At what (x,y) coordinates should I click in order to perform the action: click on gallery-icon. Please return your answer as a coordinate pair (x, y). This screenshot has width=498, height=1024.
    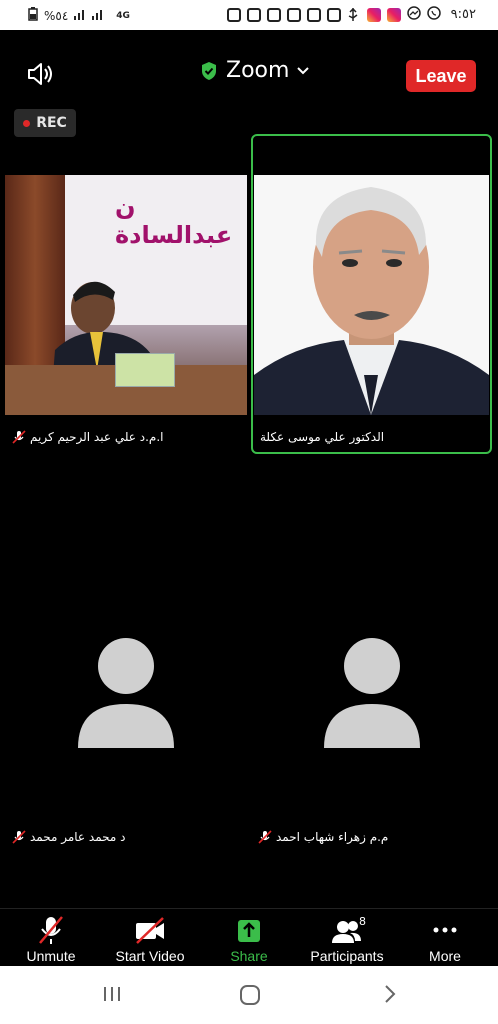
    Looking at the image, I should click on (273, 14).